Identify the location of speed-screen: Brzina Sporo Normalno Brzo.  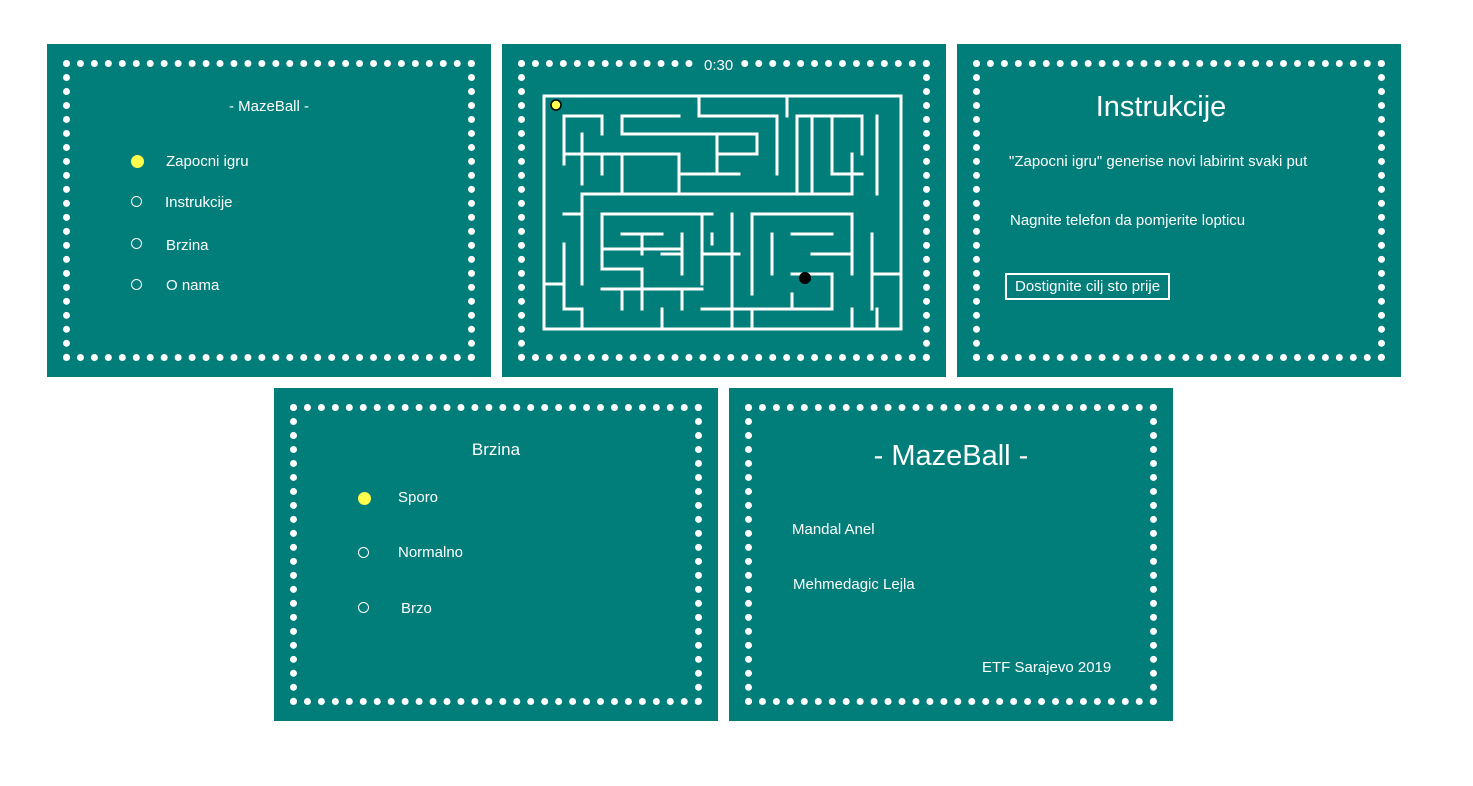
(496, 554).